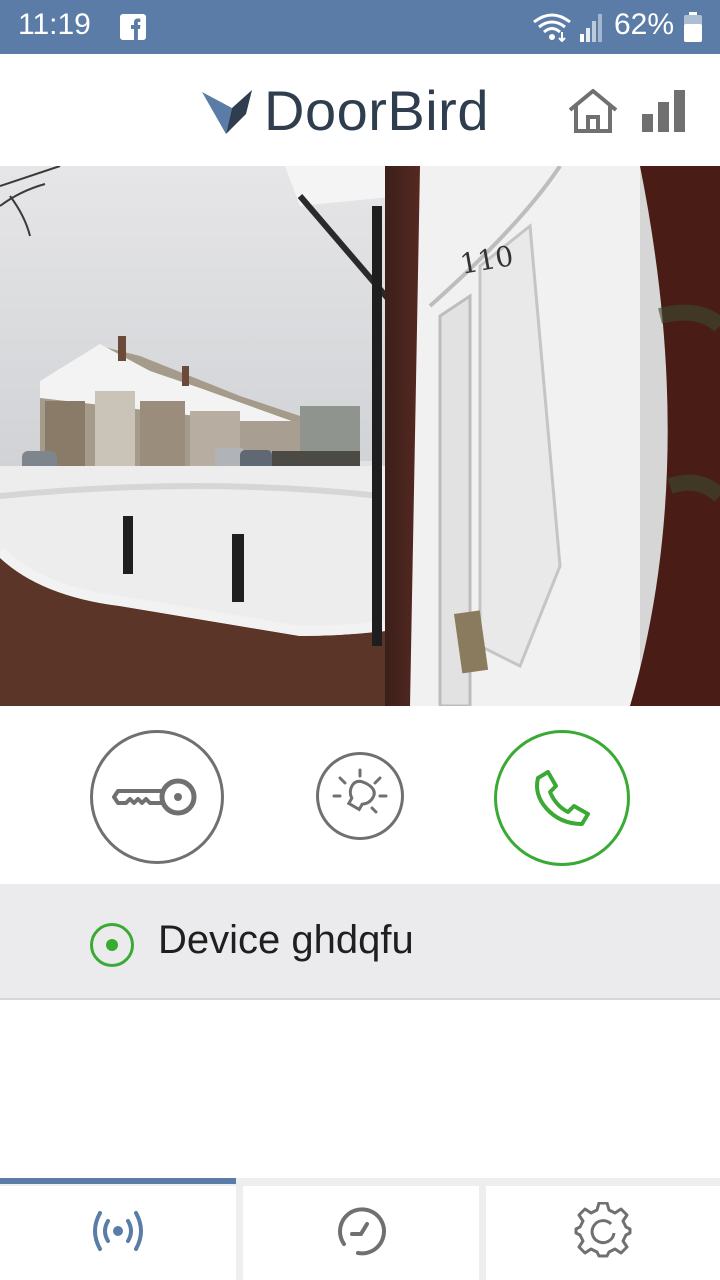 The height and width of the screenshot is (1280, 720). I want to click on tab-live, so click(118, 1229).